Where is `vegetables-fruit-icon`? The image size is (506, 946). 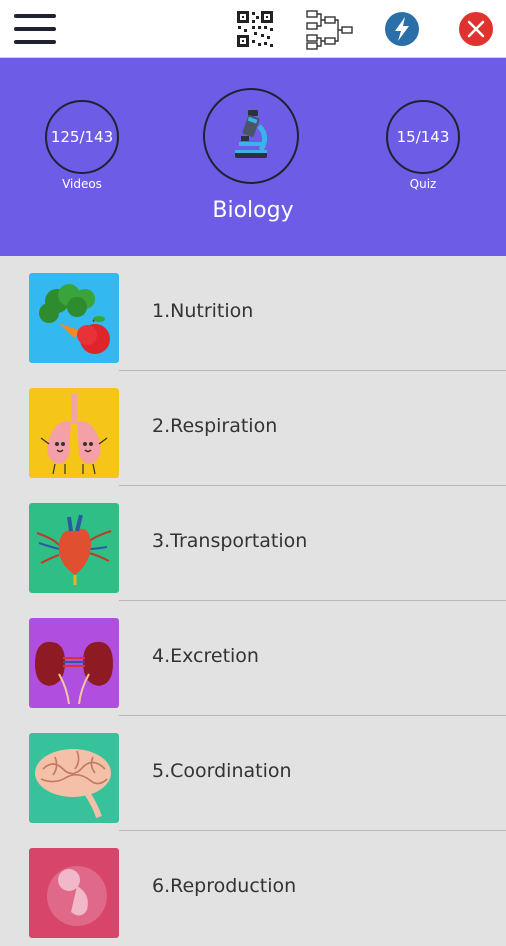
vegetables-fruit-icon is located at coordinates (74, 318).